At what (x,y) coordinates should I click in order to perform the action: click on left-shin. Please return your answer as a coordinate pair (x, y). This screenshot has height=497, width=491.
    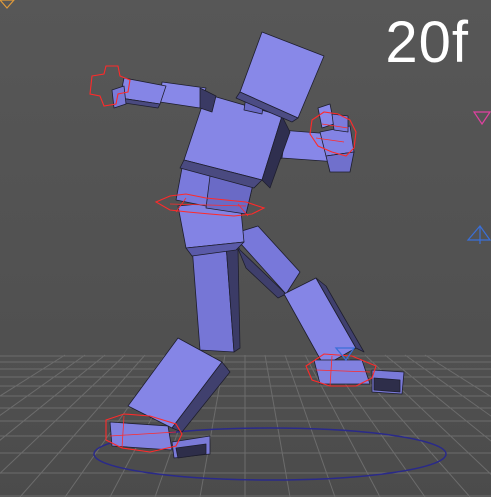
    Looking at the image, I should click on (179, 385).